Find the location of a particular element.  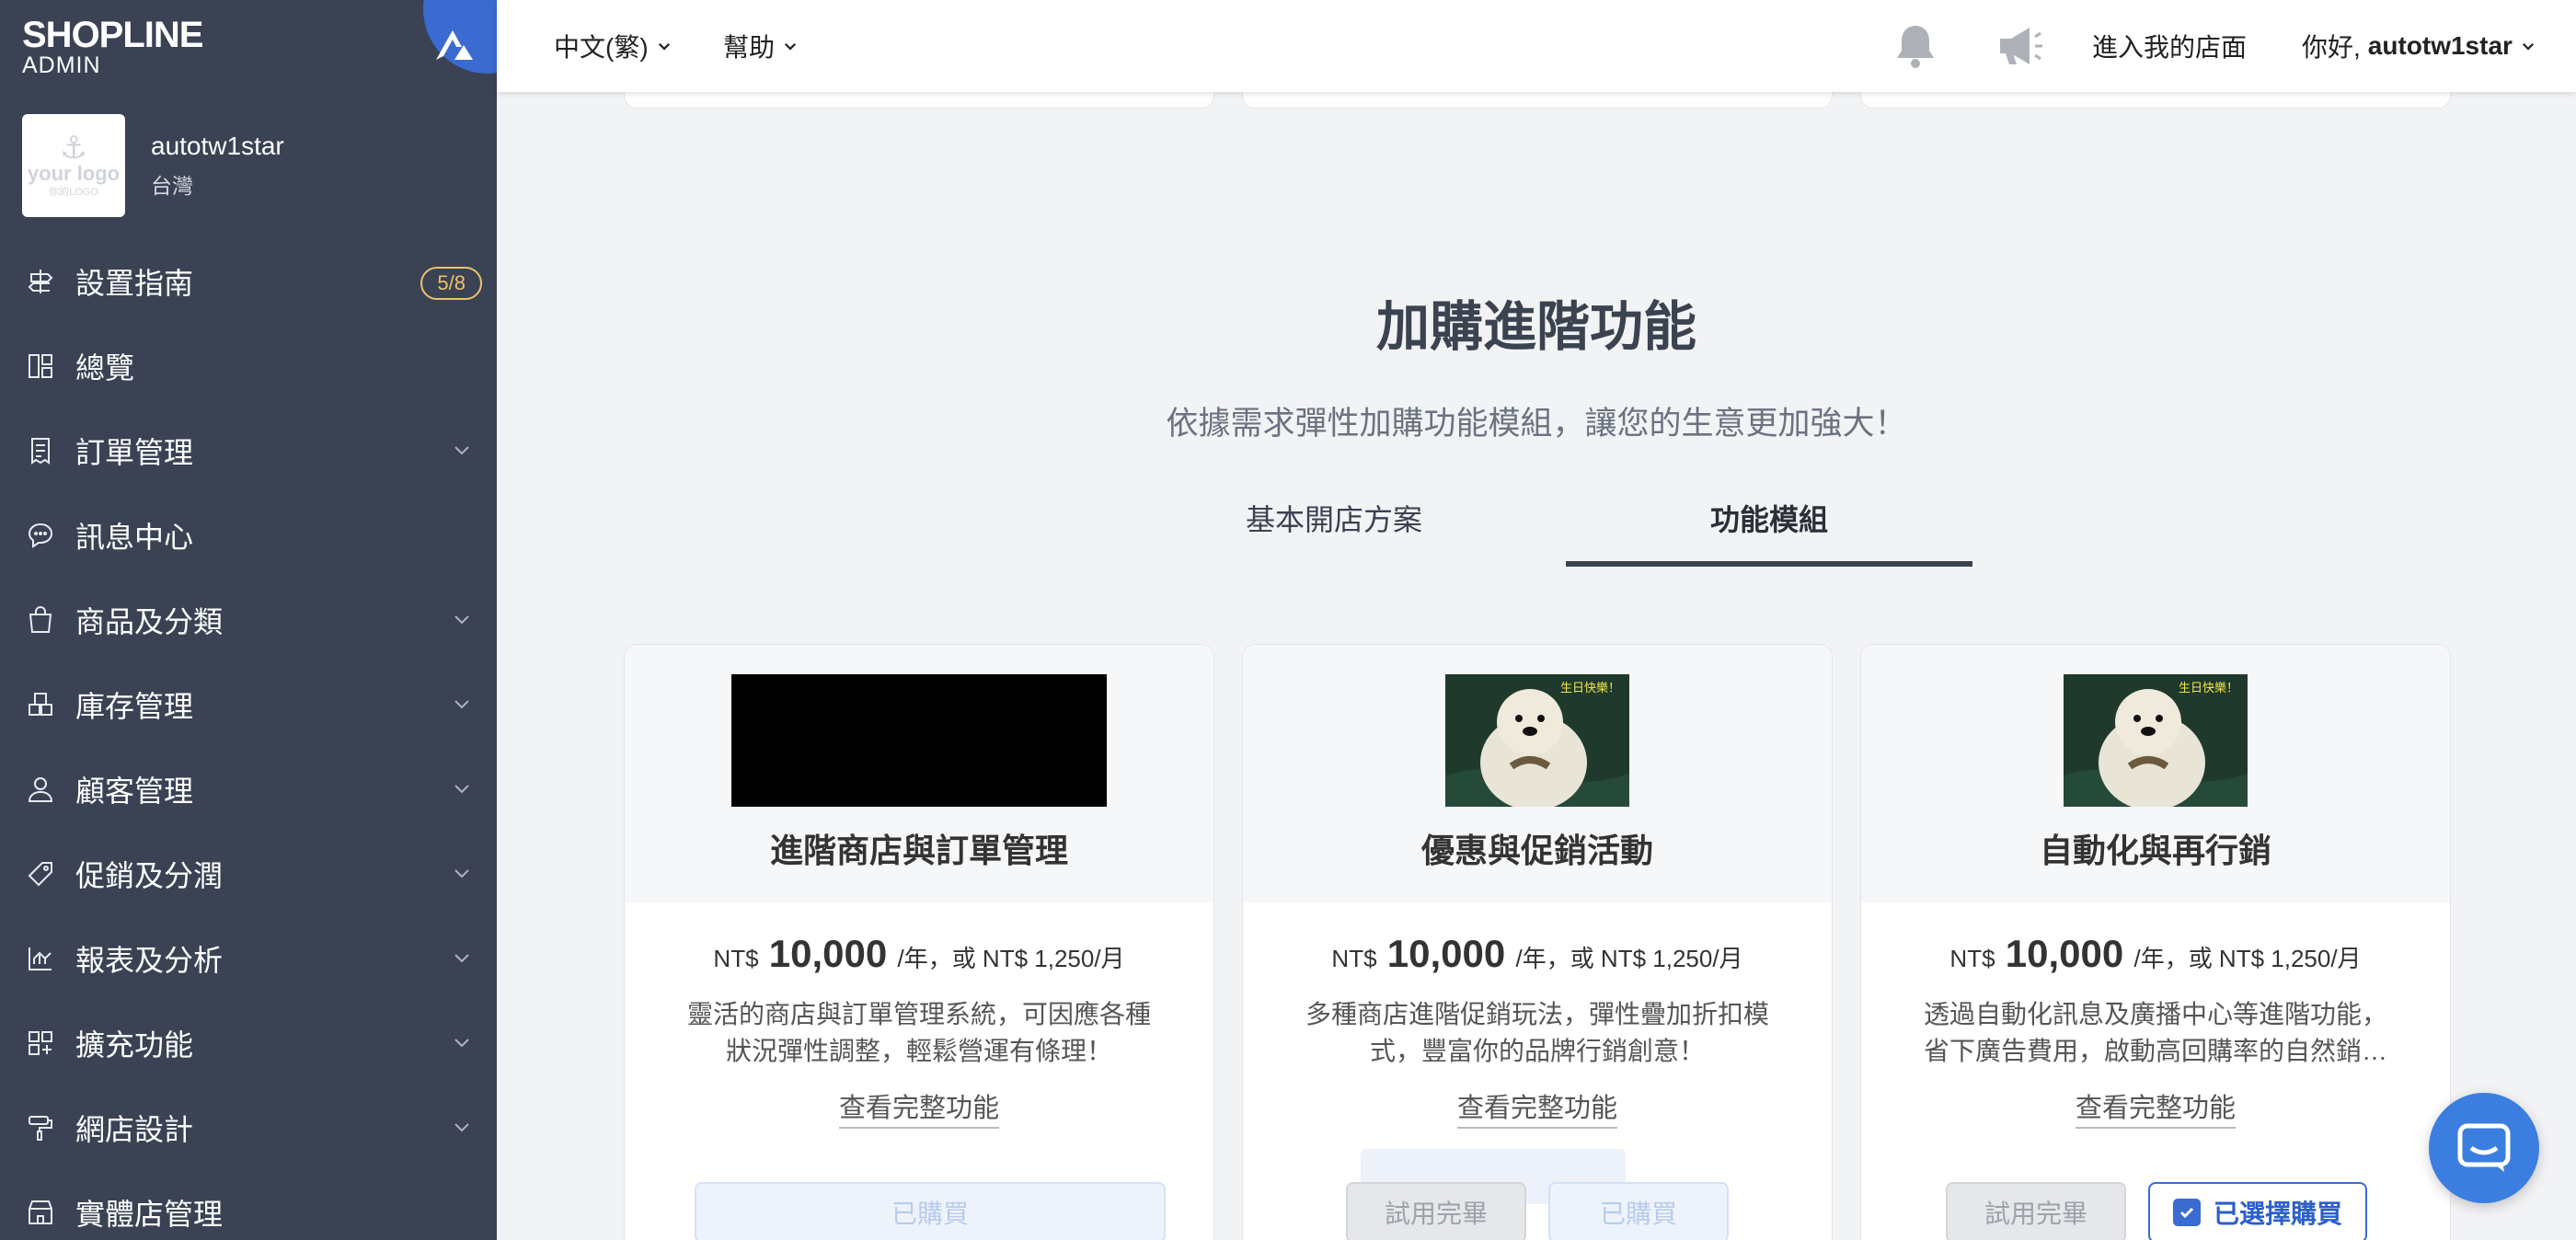

notifications-bell is located at coordinates (1912, 46).